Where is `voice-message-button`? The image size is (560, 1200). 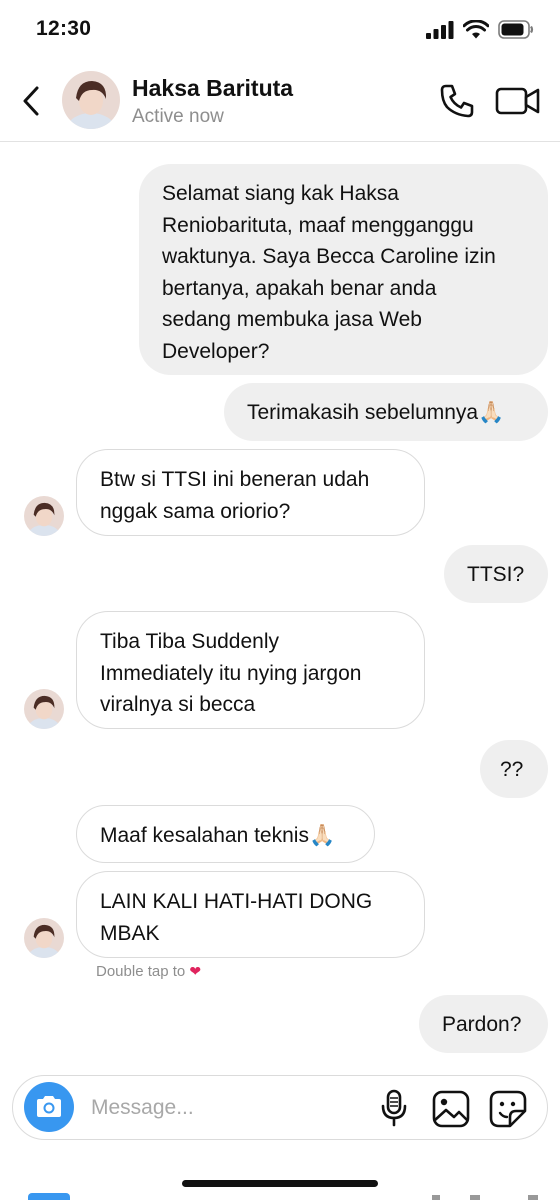 voice-message-button is located at coordinates (394, 1108).